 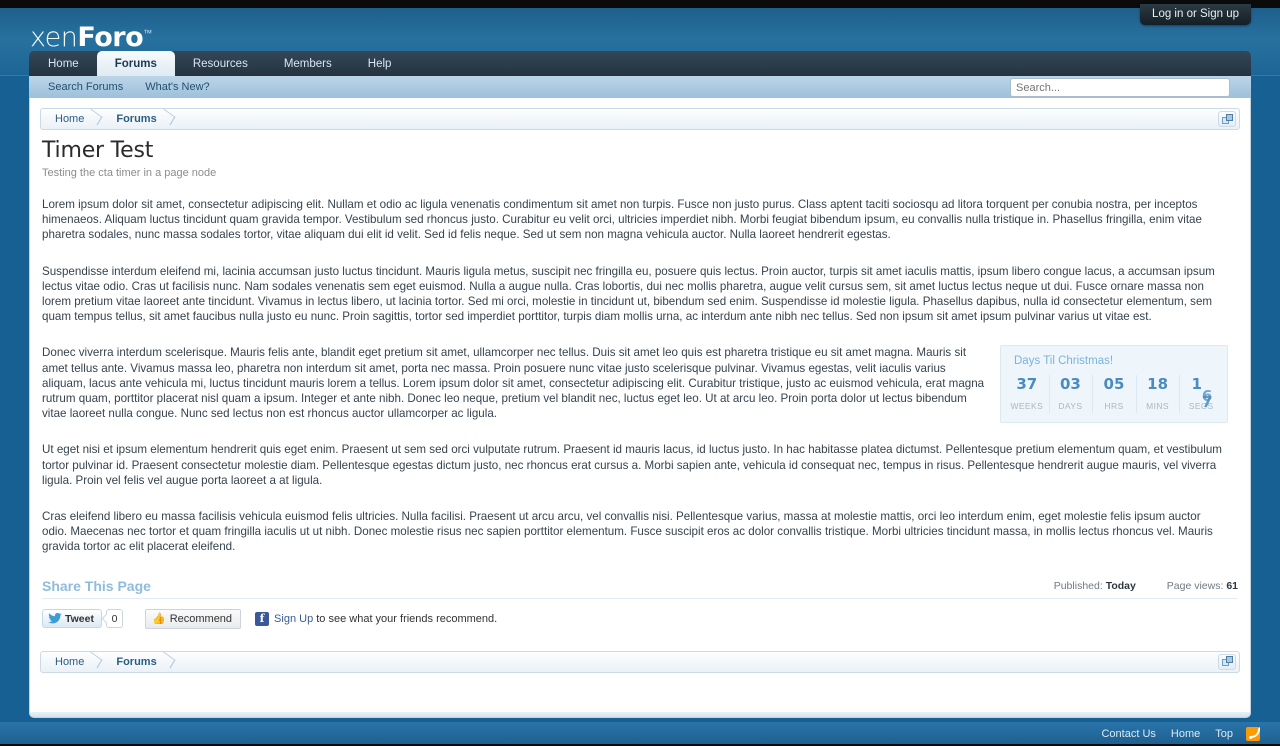 I want to click on timer-value-days: 03, so click(x=1070, y=383).